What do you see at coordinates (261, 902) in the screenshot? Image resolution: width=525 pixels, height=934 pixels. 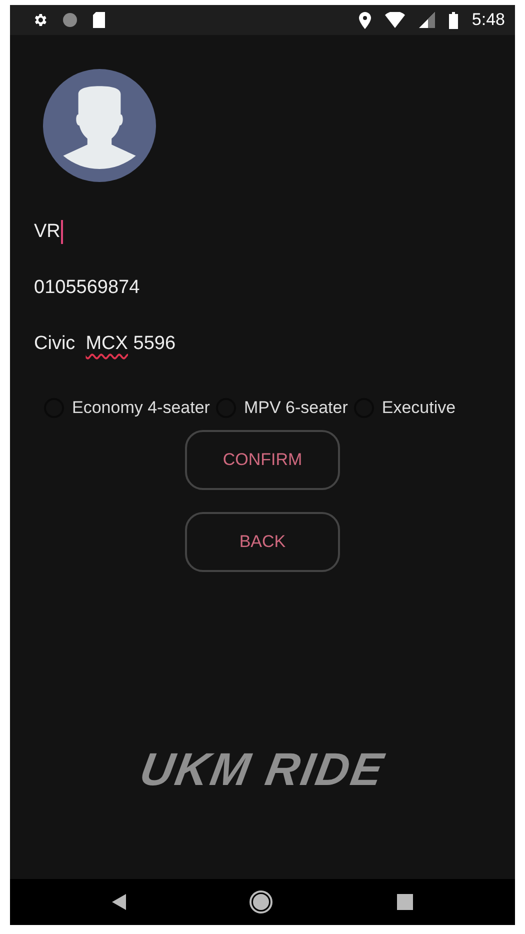 I see `home-icon` at bounding box center [261, 902].